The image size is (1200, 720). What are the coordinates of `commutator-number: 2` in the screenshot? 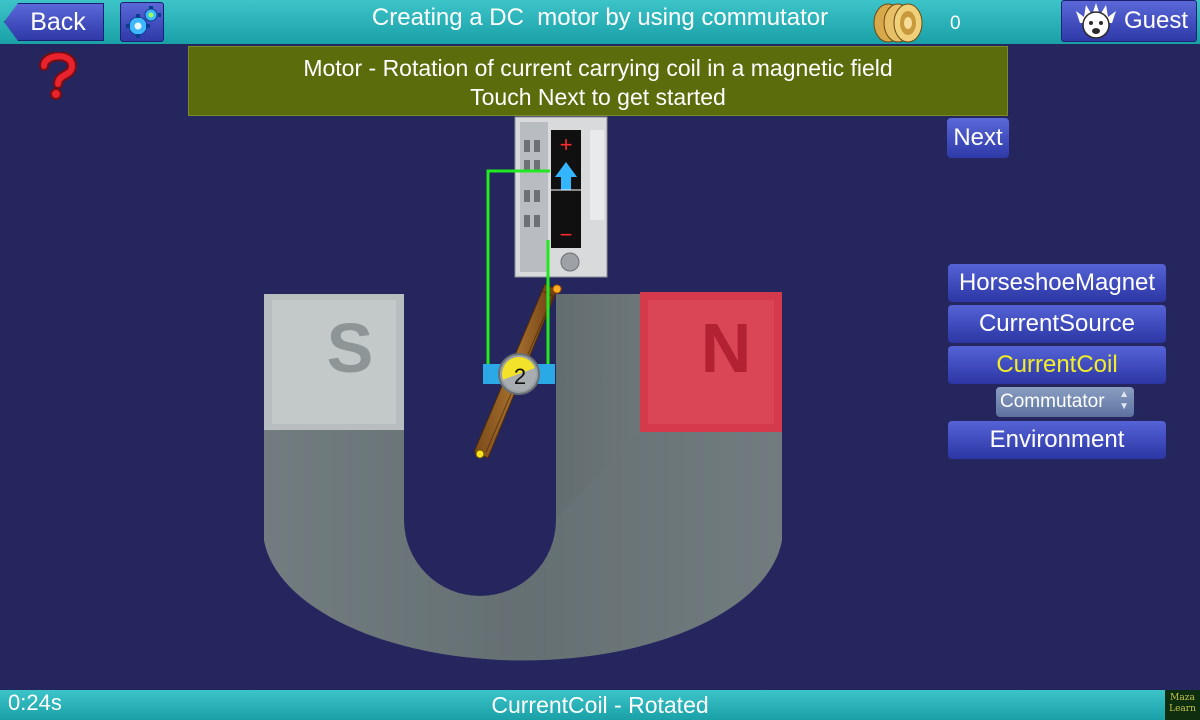 It's located at (520, 376).